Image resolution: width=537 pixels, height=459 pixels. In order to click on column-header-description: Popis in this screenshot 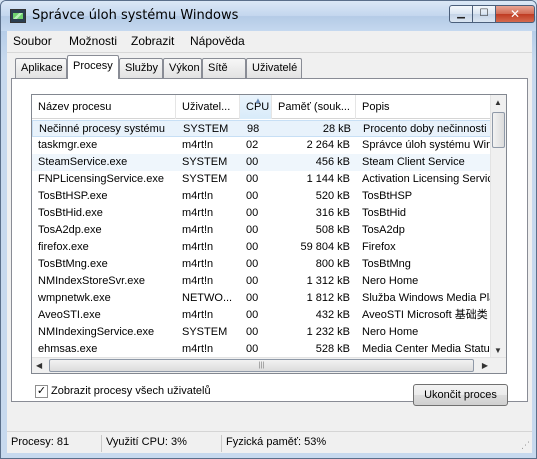, I will do `click(424, 107)`.